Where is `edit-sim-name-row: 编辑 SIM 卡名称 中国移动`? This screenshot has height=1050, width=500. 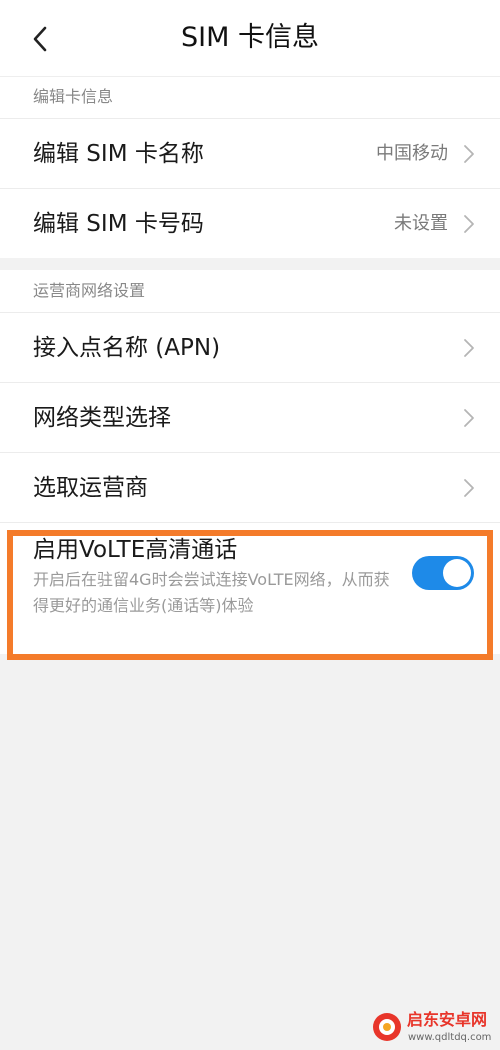
edit-sim-name-row: 编辑 SIM 卡名称 中国移动 is located at coordinates (250, 153).